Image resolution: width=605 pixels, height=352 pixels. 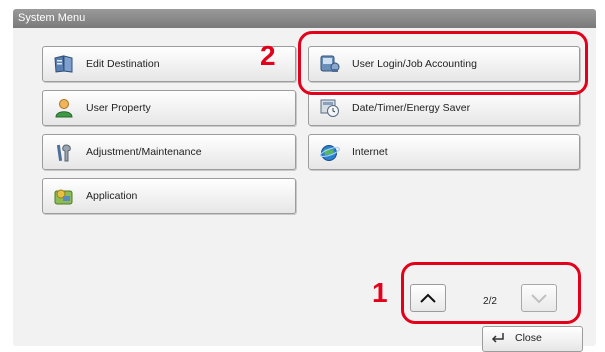 I want to click on menu-item-label: Internet, so click(x=370, y=152).